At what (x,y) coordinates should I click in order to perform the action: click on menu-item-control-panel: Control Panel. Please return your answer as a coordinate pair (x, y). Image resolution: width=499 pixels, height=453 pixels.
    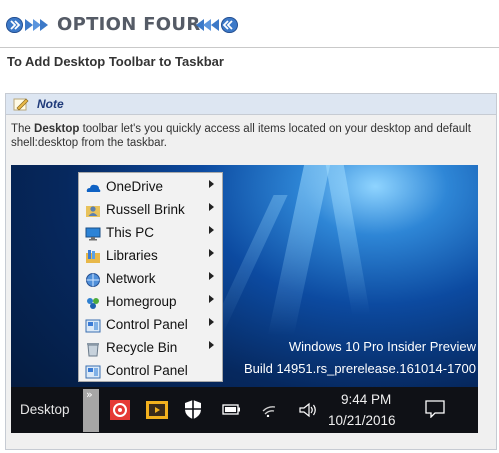
    Looking at the image, I should click on (150, 325).